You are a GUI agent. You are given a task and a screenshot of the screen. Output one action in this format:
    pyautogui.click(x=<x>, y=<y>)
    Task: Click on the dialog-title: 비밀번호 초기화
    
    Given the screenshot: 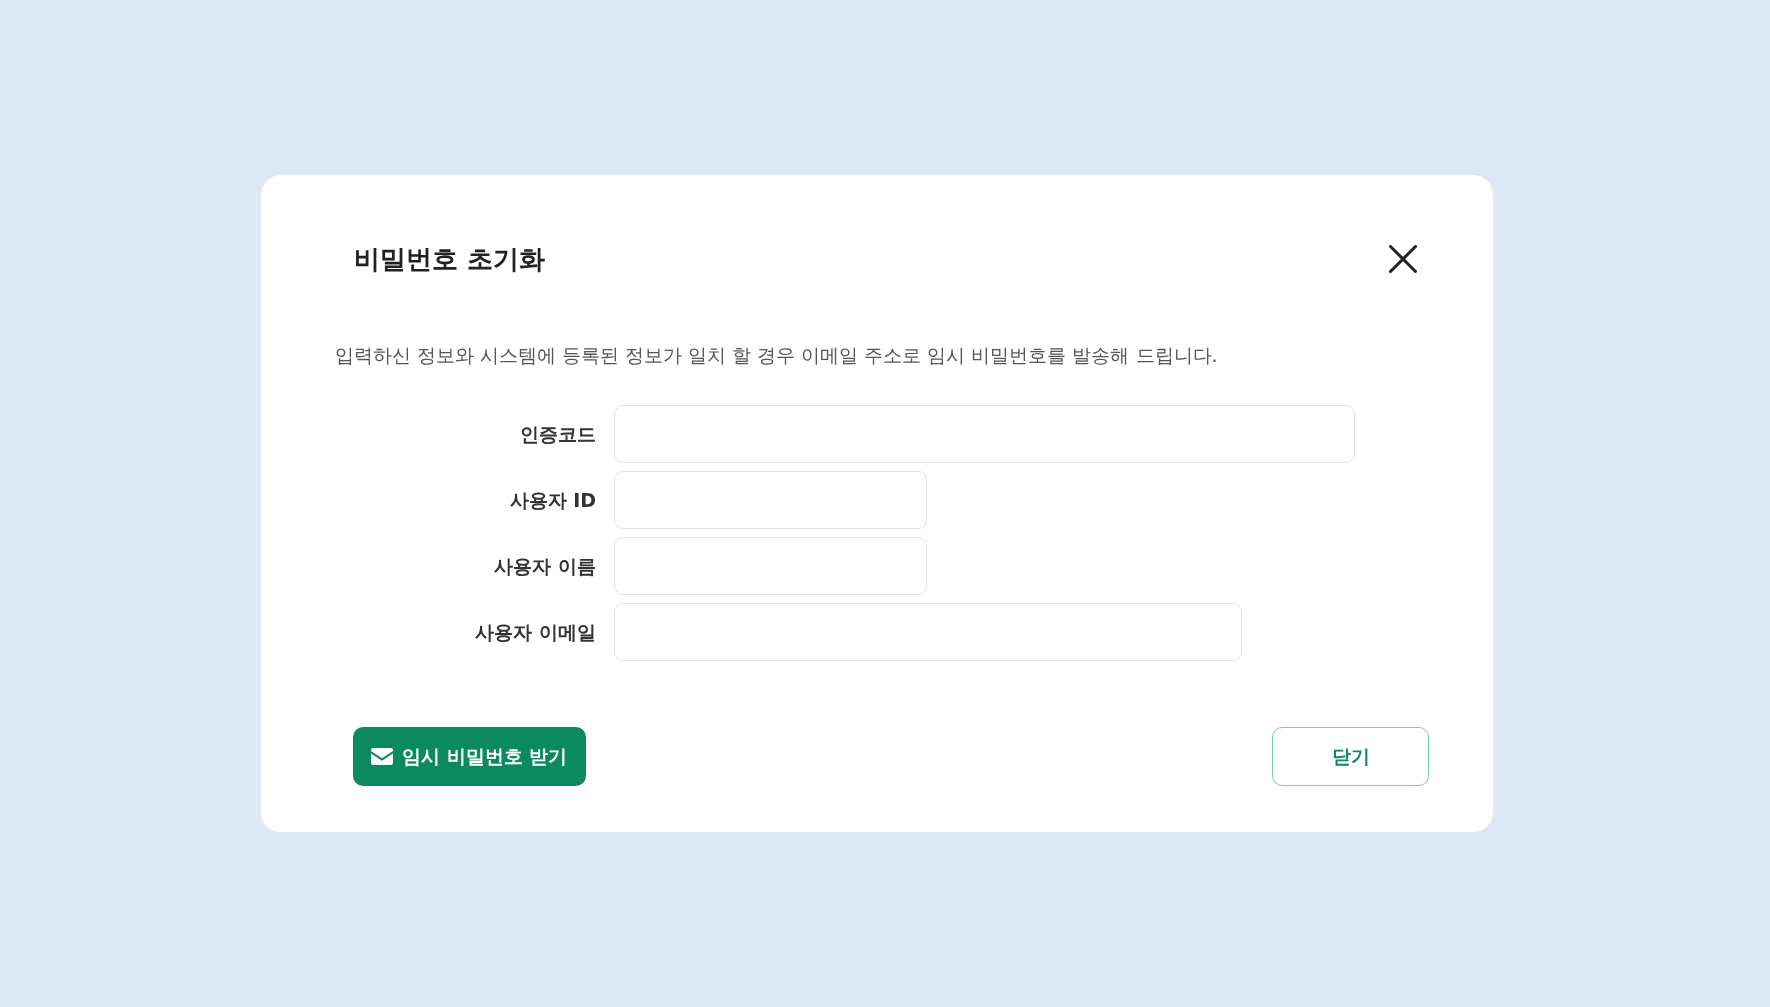 What is the action you would take?
    pyautogui.click(x=450, y=259)
    